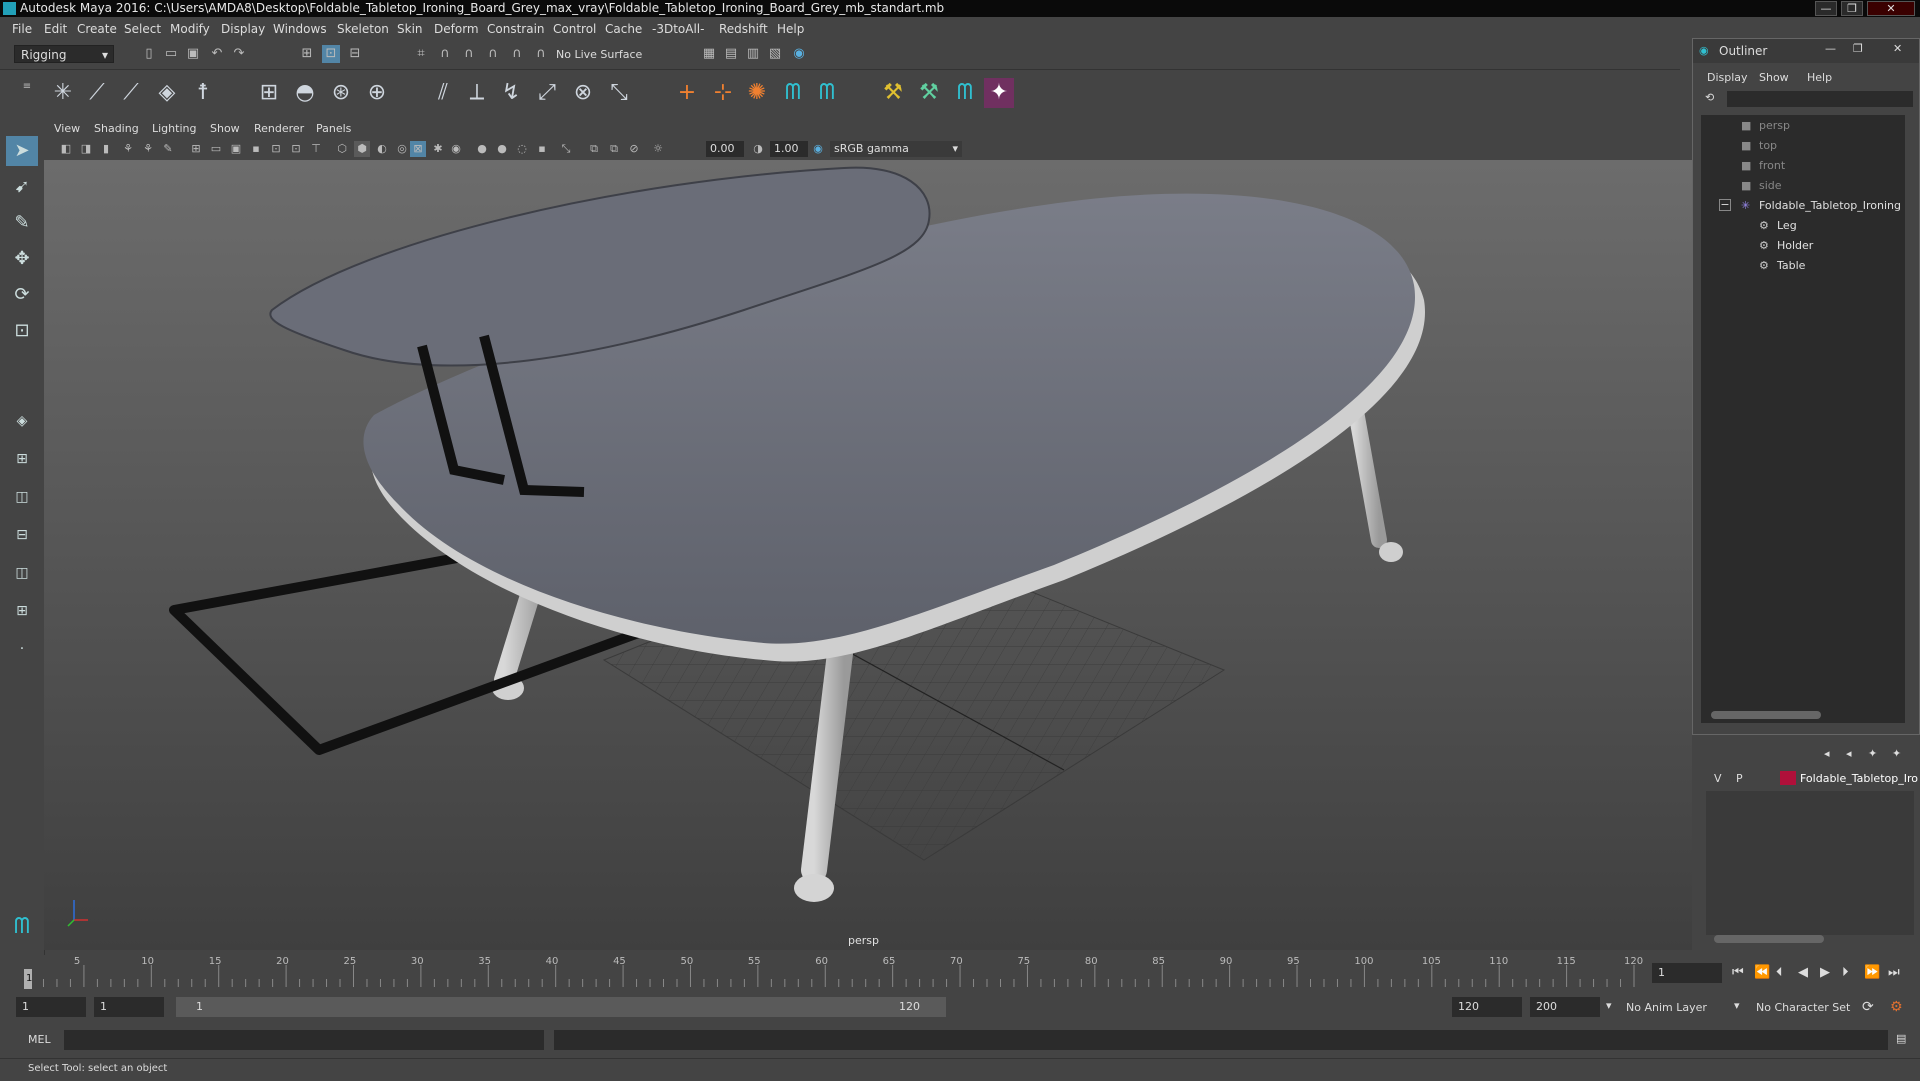 The width and height of the screenshot is (1920, 1081). What do you see at coordinates (22, 421) in the screenshot?
I see `single-view-icon: ◈` at bounding box center [22, 421].